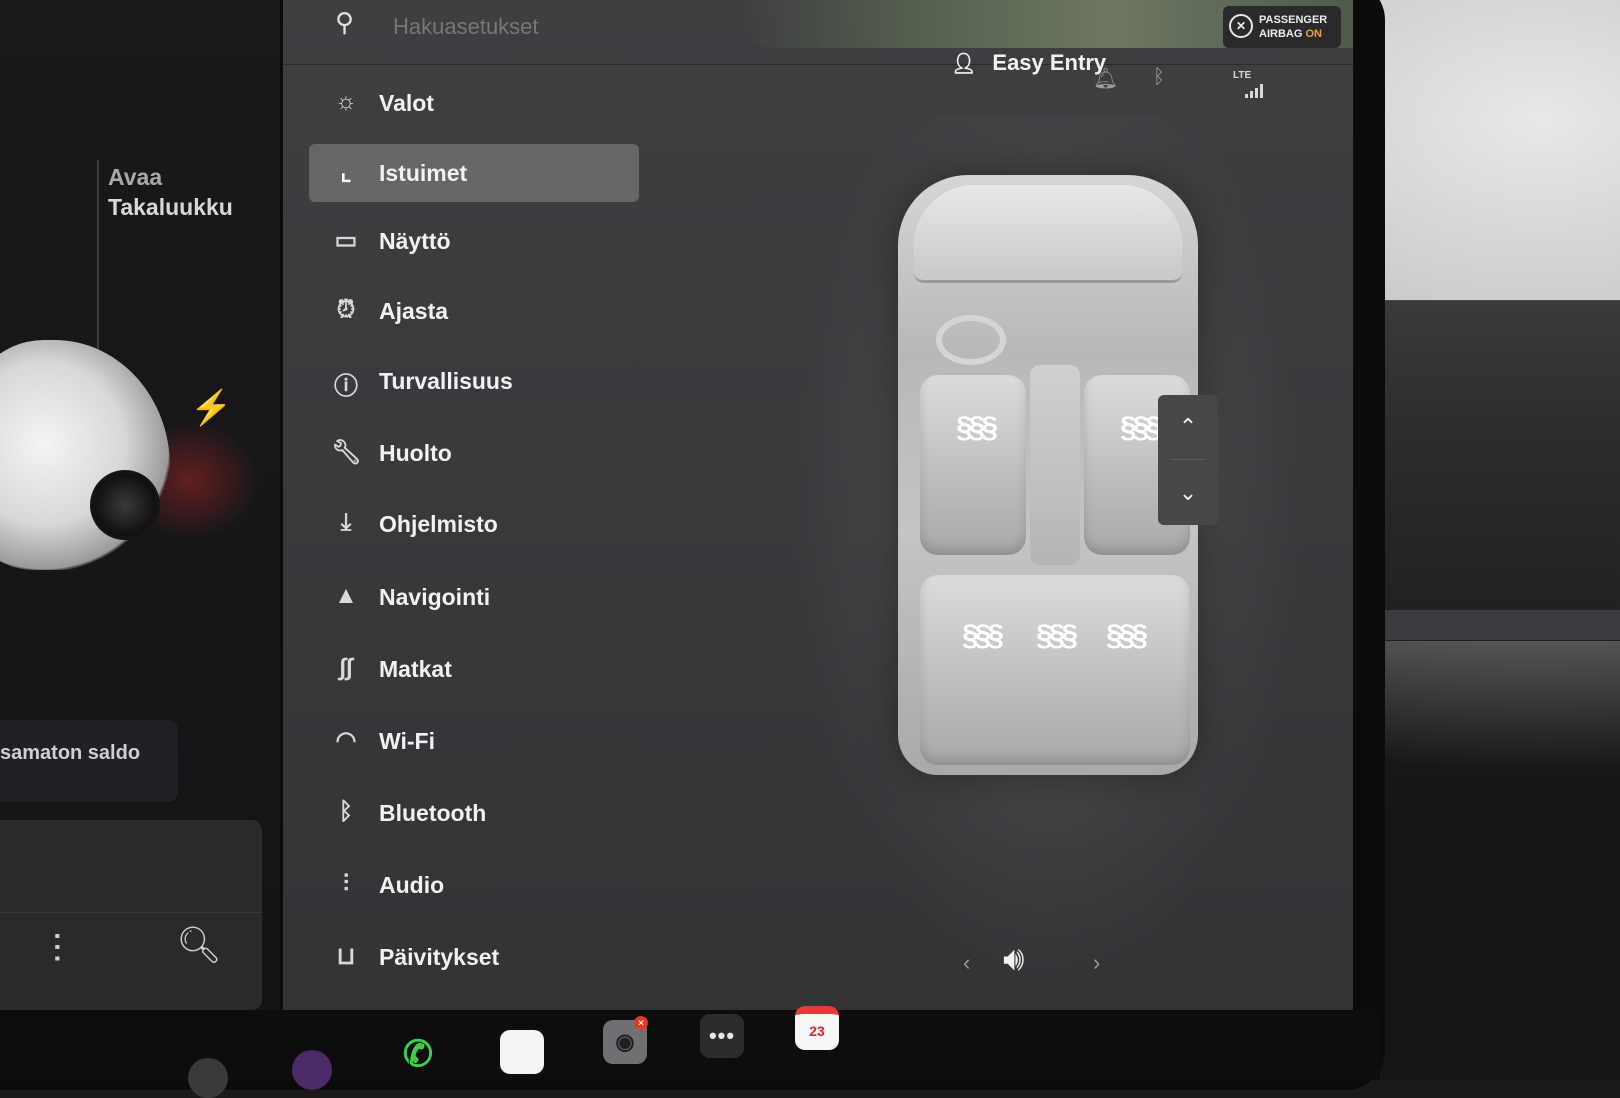  Describe the element at coordinates (131, 915) in the screenshot. I see `quick-controls: ⫶ 🔍︎` at that location.